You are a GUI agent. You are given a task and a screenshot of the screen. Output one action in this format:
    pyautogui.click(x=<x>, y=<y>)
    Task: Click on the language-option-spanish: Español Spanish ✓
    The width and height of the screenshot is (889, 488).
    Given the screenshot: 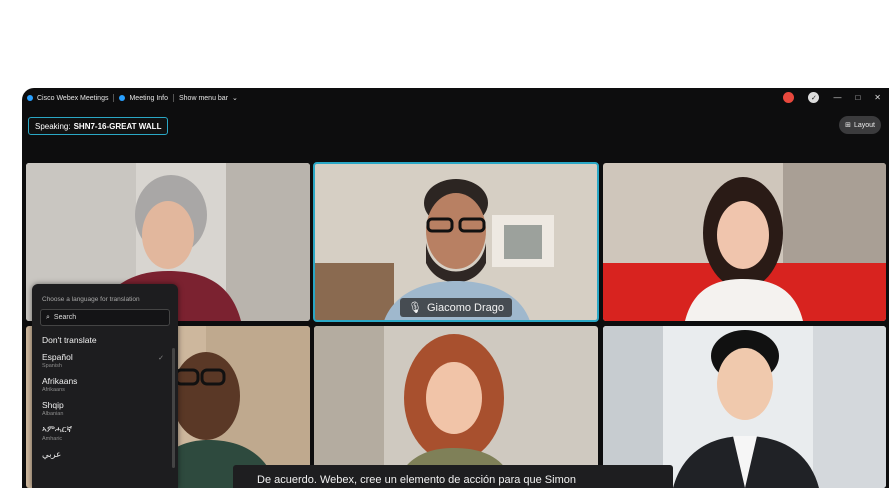 What is the action you would take?
    pyautogui.click(x=105, y=361)
    